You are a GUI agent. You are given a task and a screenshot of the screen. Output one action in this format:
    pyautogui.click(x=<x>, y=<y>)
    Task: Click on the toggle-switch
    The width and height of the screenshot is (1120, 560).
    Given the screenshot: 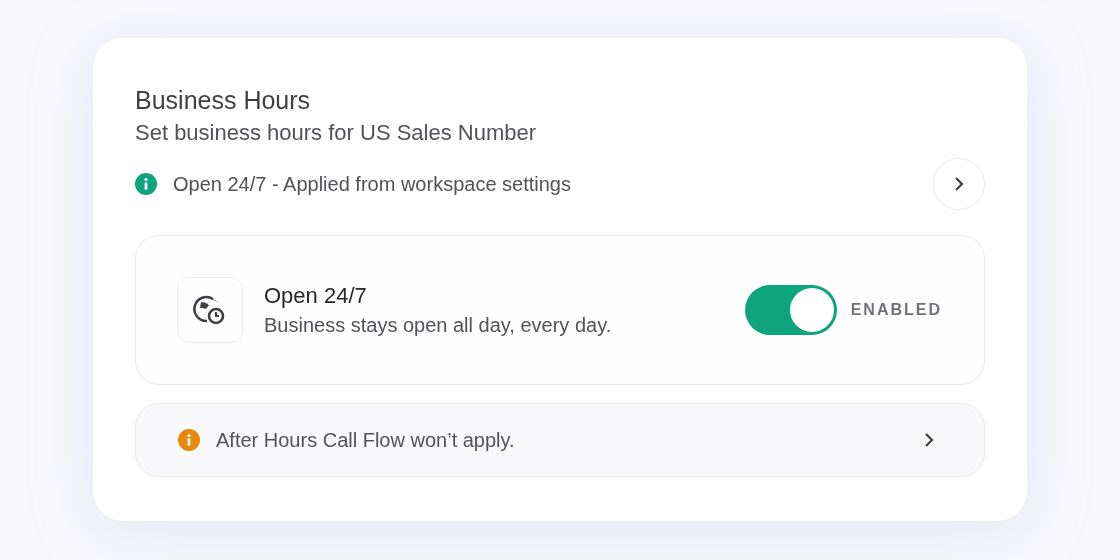 What is the action you would take?
    pyautogui.click(x=790, y=310)
    